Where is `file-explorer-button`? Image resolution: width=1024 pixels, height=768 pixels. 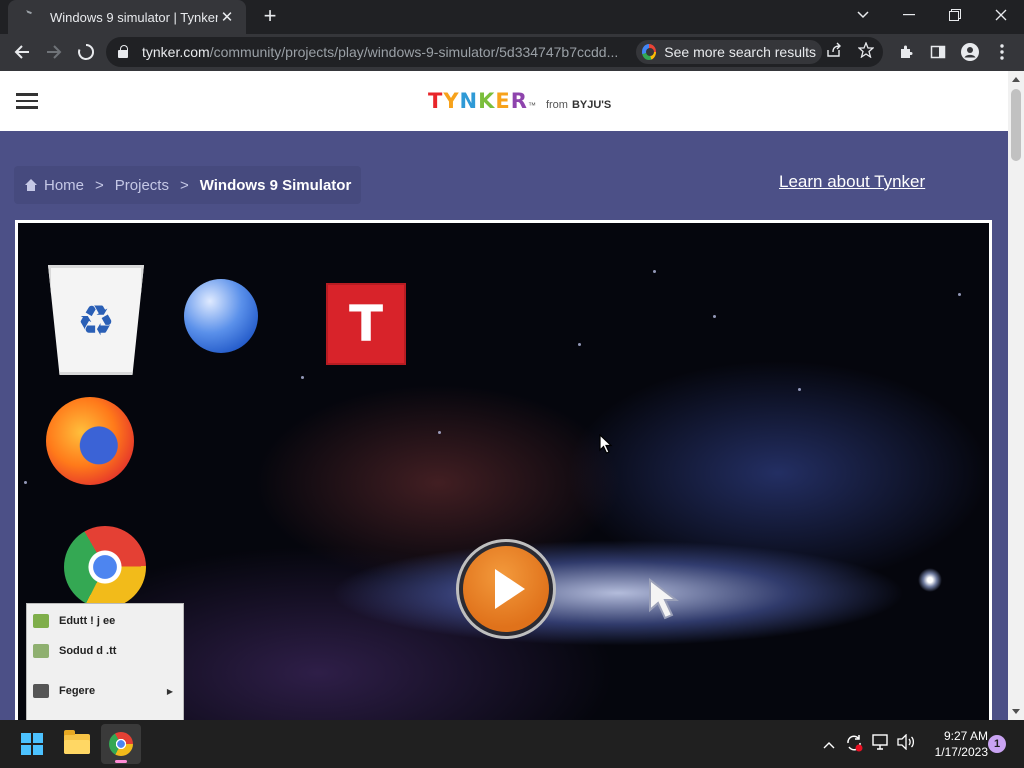
file-explorer-button is located at coordinates (77, 744).